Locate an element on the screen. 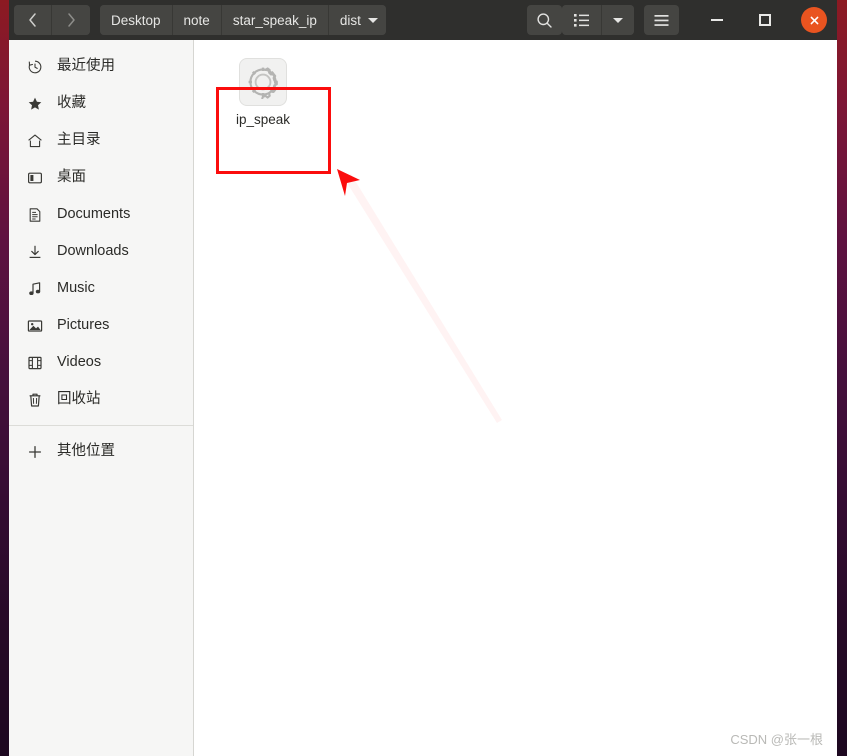 Image resolution: width=847 pixels, height=756 pixels. window-controls is located at coordinates (768, 20).